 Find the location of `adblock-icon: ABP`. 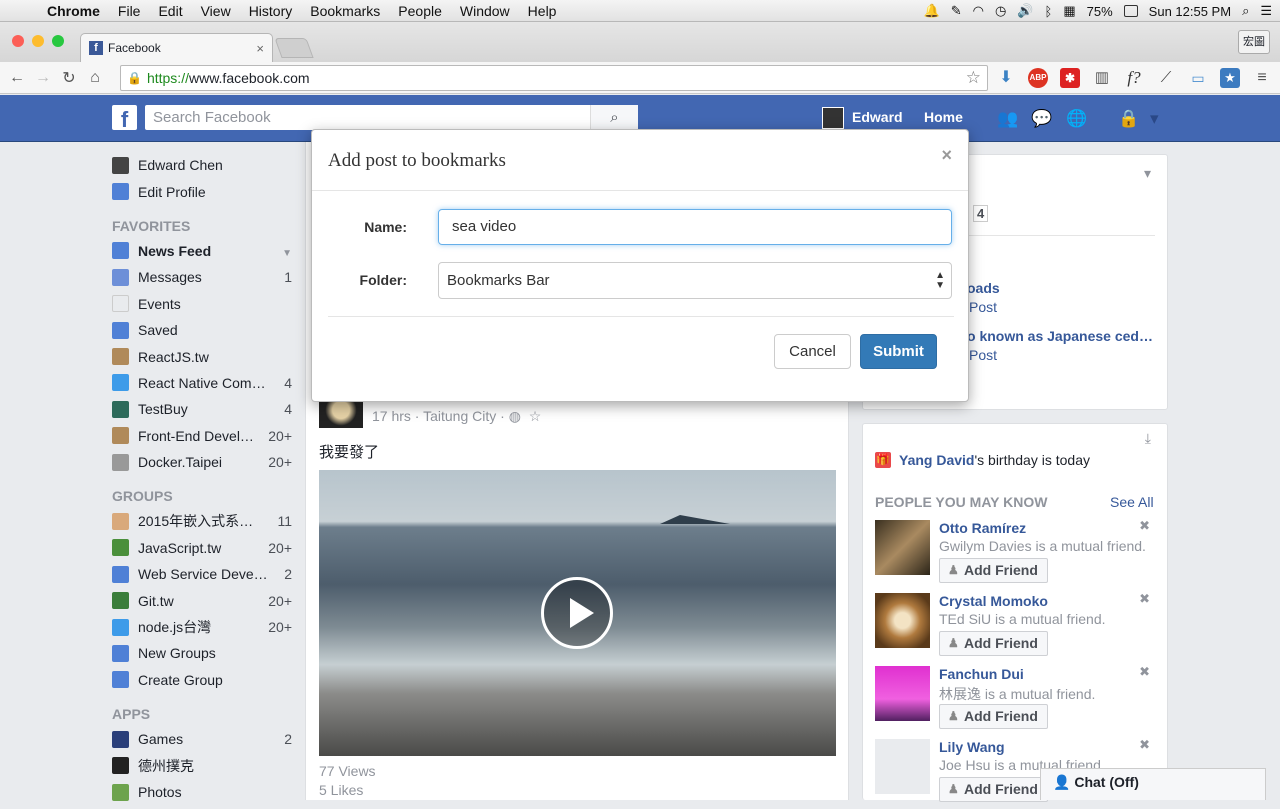

adblock-icon: ABP is located at coordinates (1038, 78).